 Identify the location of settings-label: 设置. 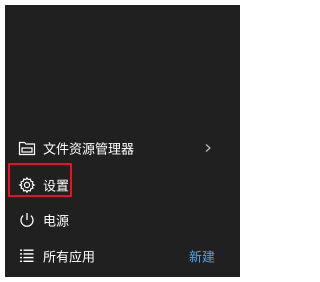
(56, 187).